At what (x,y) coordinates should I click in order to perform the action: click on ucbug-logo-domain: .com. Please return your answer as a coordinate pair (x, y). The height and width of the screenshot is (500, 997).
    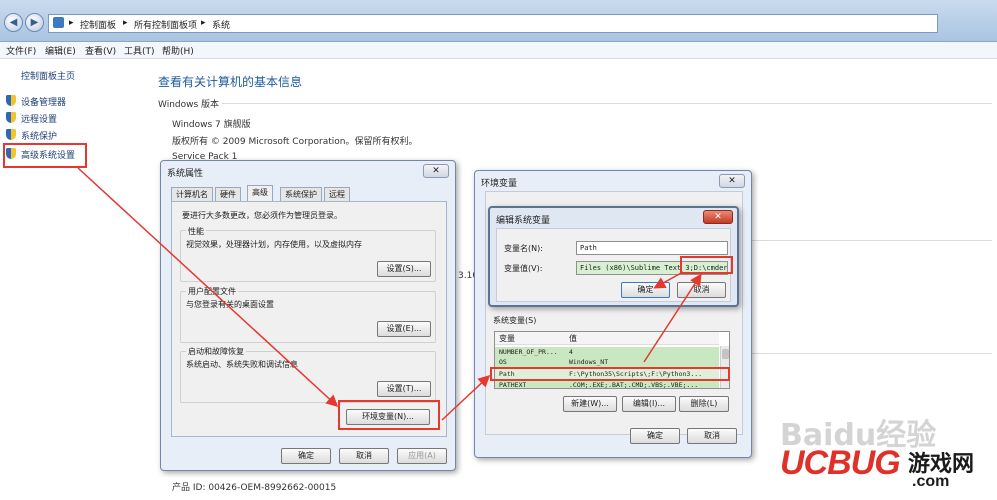
    Looking at the image, I should click on (931, 481).